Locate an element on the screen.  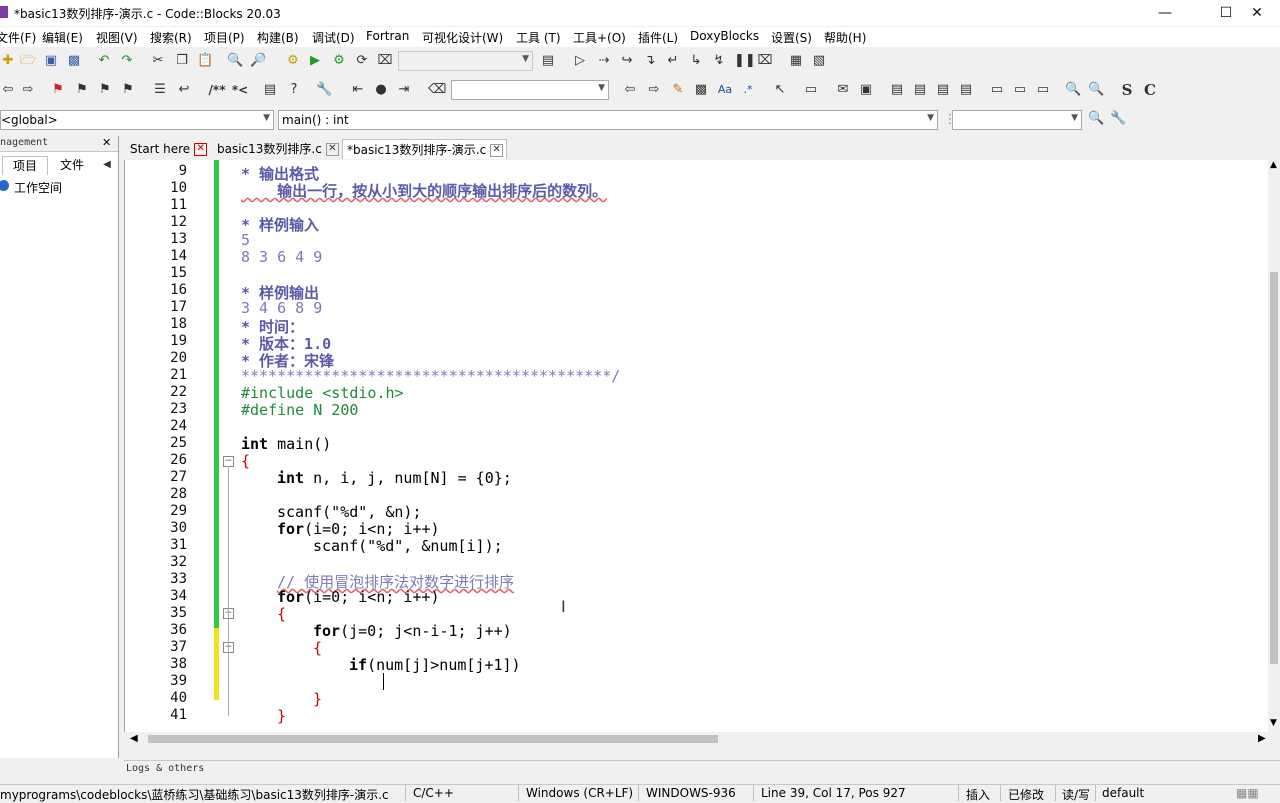
pause-icon: ❚❚ is located at coordinates (745, 61).